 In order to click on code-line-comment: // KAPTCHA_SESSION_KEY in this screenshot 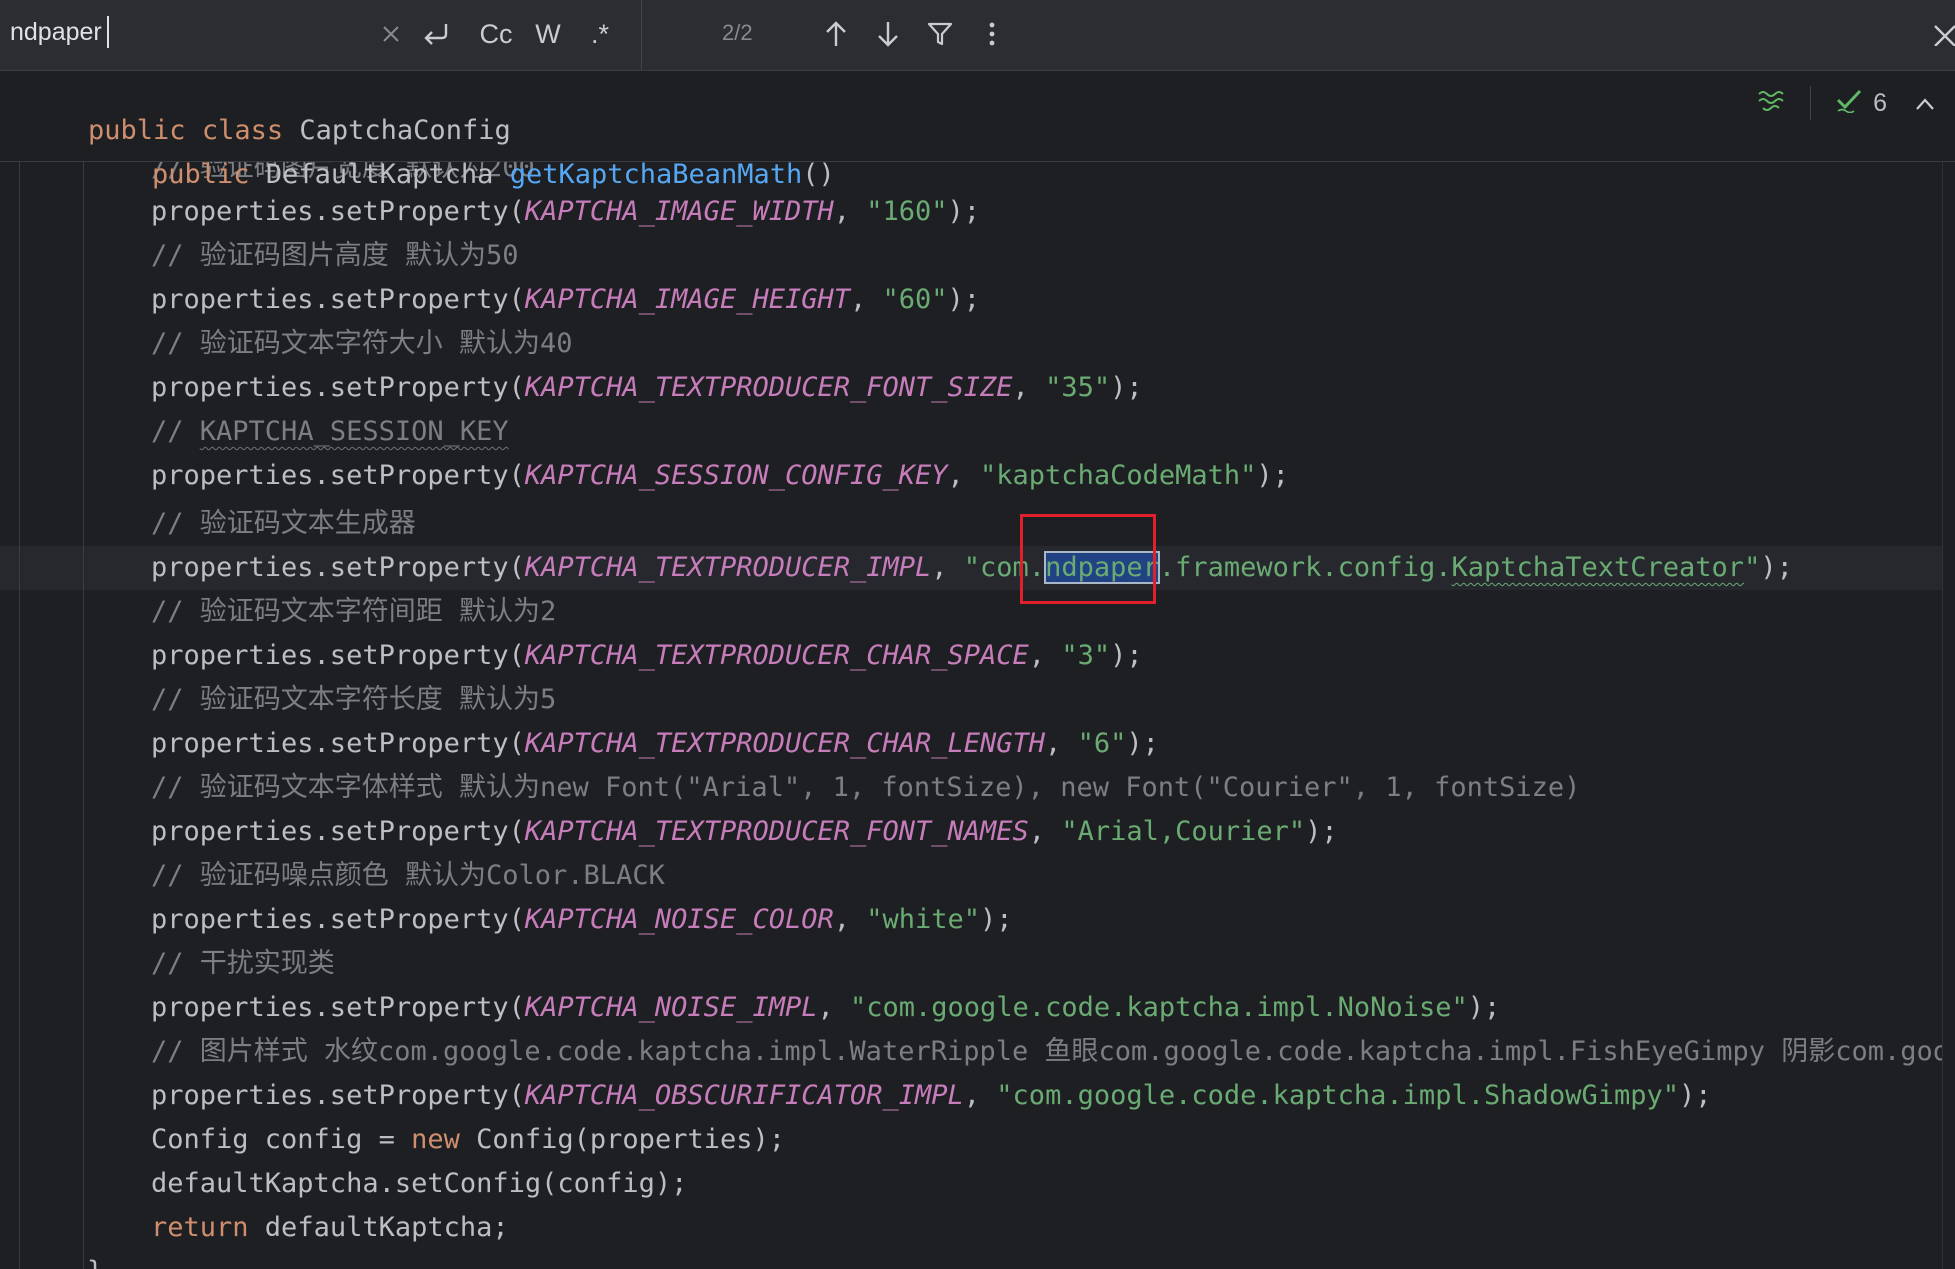, I will do `click(330, 432)`.